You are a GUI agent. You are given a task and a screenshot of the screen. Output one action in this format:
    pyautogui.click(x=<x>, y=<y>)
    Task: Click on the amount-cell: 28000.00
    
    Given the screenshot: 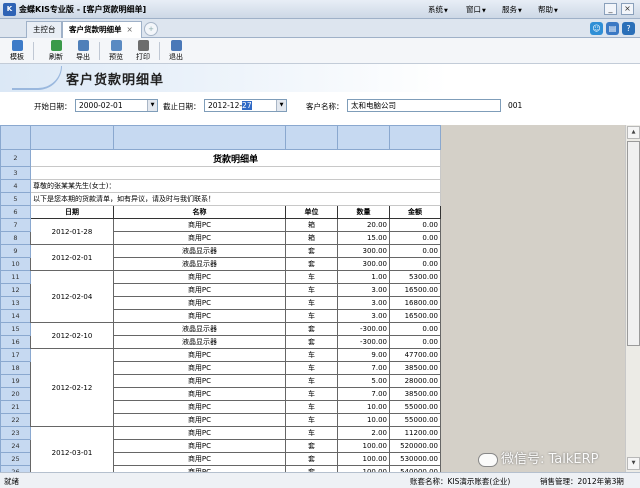 What is the action you would take?
    pyautogui.click(x=415, y=381)
    